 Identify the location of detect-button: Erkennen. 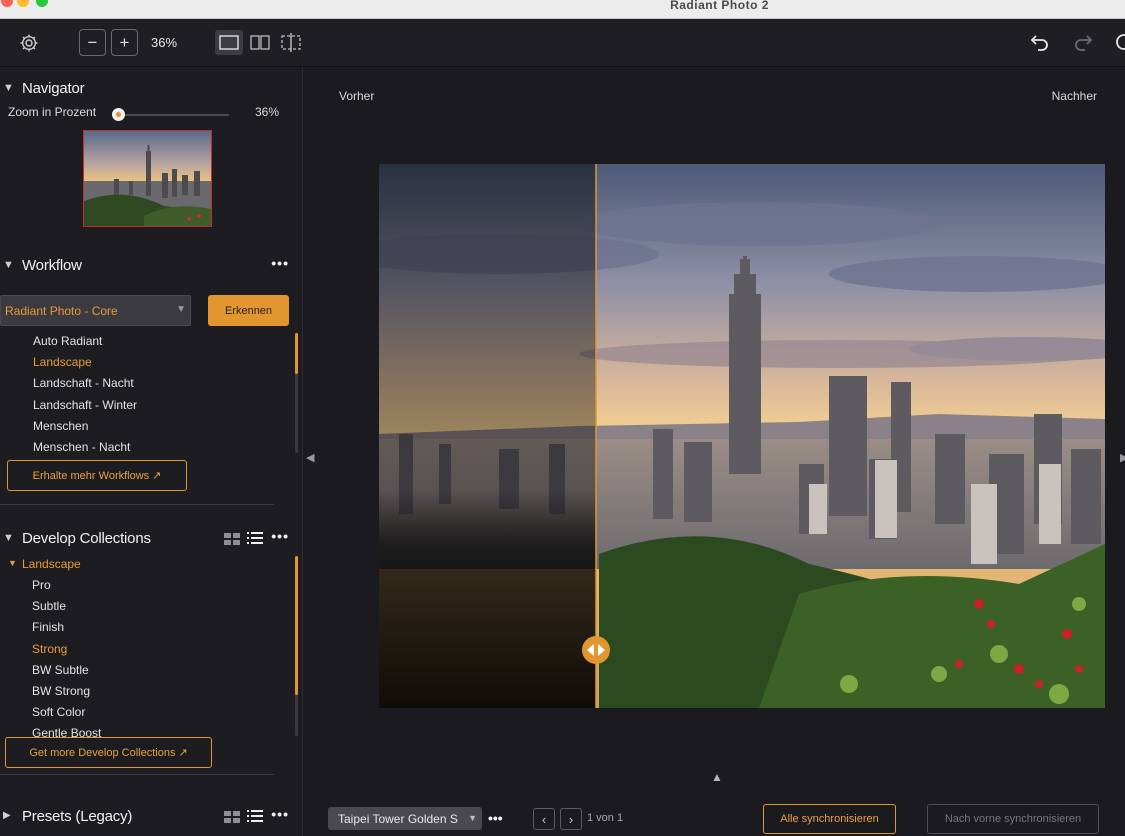
(248, 310).